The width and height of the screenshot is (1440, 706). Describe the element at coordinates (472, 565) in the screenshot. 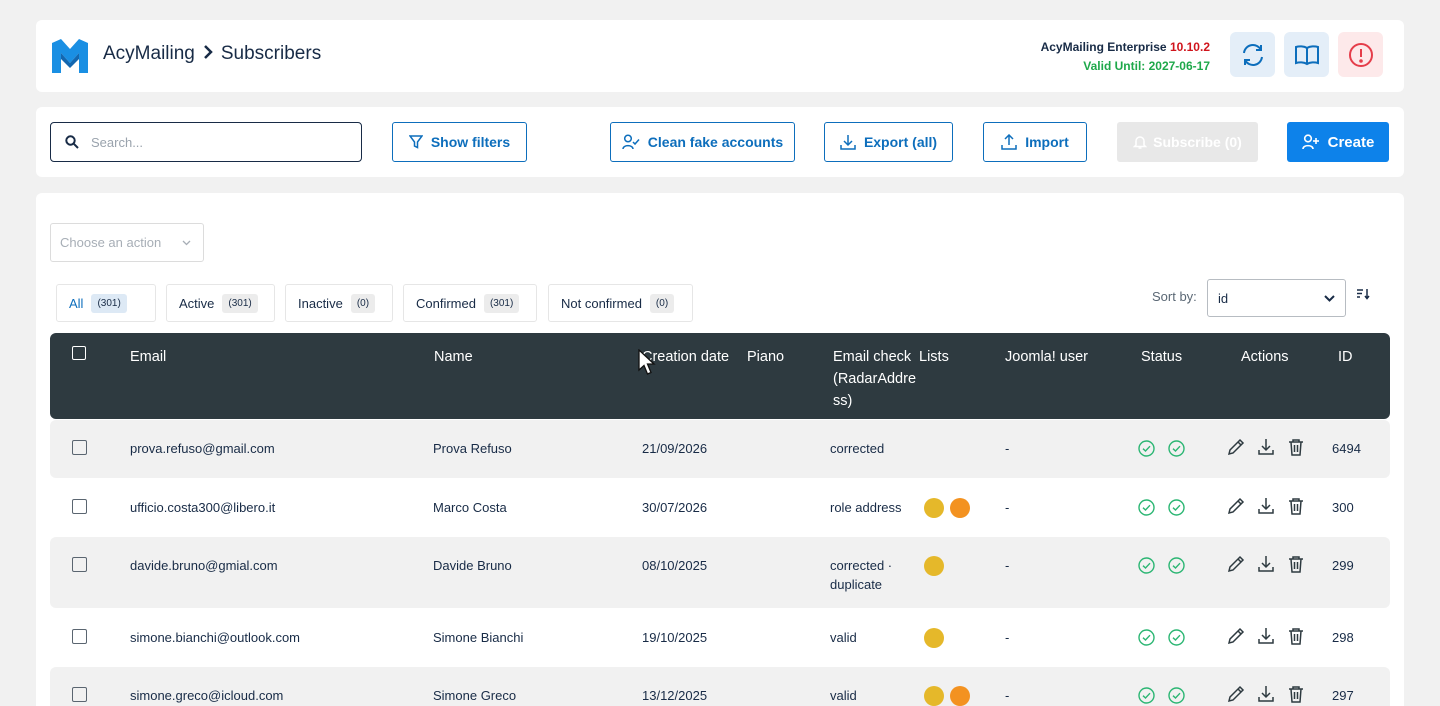

I see `row-name: Davide Bruno` at that location.